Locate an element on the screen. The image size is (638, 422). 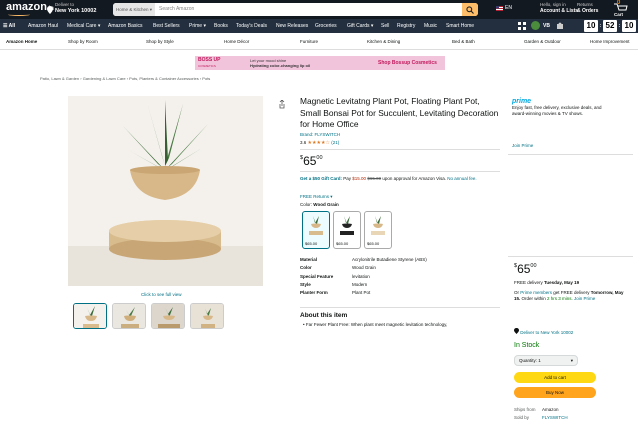
brand-link: Brand: FLYSWITCH is located at coordinates (320, 134).